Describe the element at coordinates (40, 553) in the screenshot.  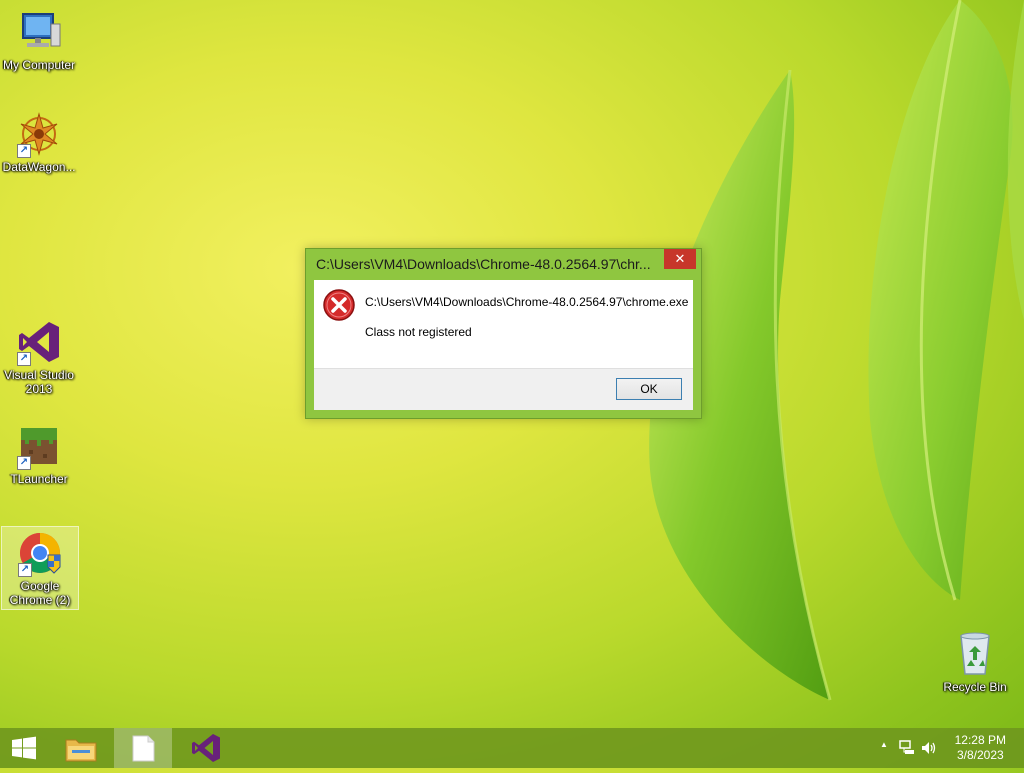
I see `chrome-icon: ↗` at that location.